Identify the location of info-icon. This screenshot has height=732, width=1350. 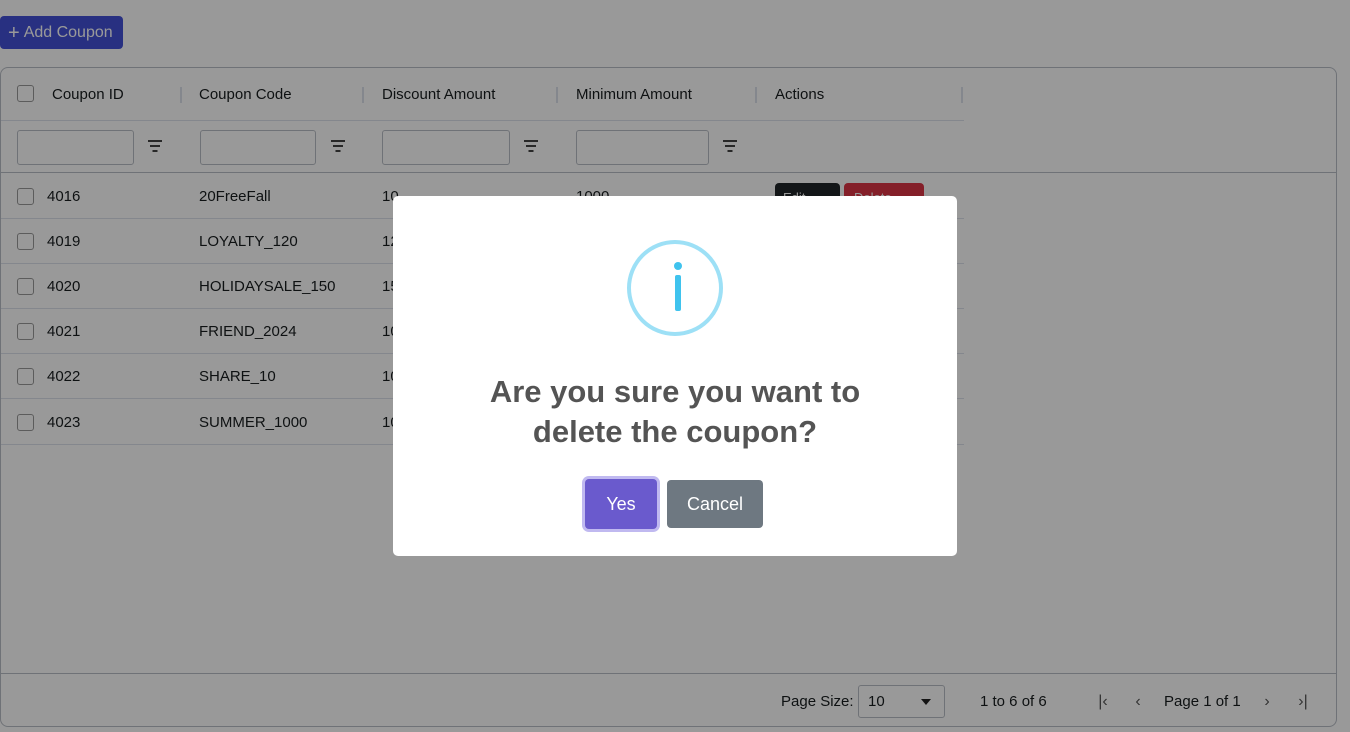
(675, 288).